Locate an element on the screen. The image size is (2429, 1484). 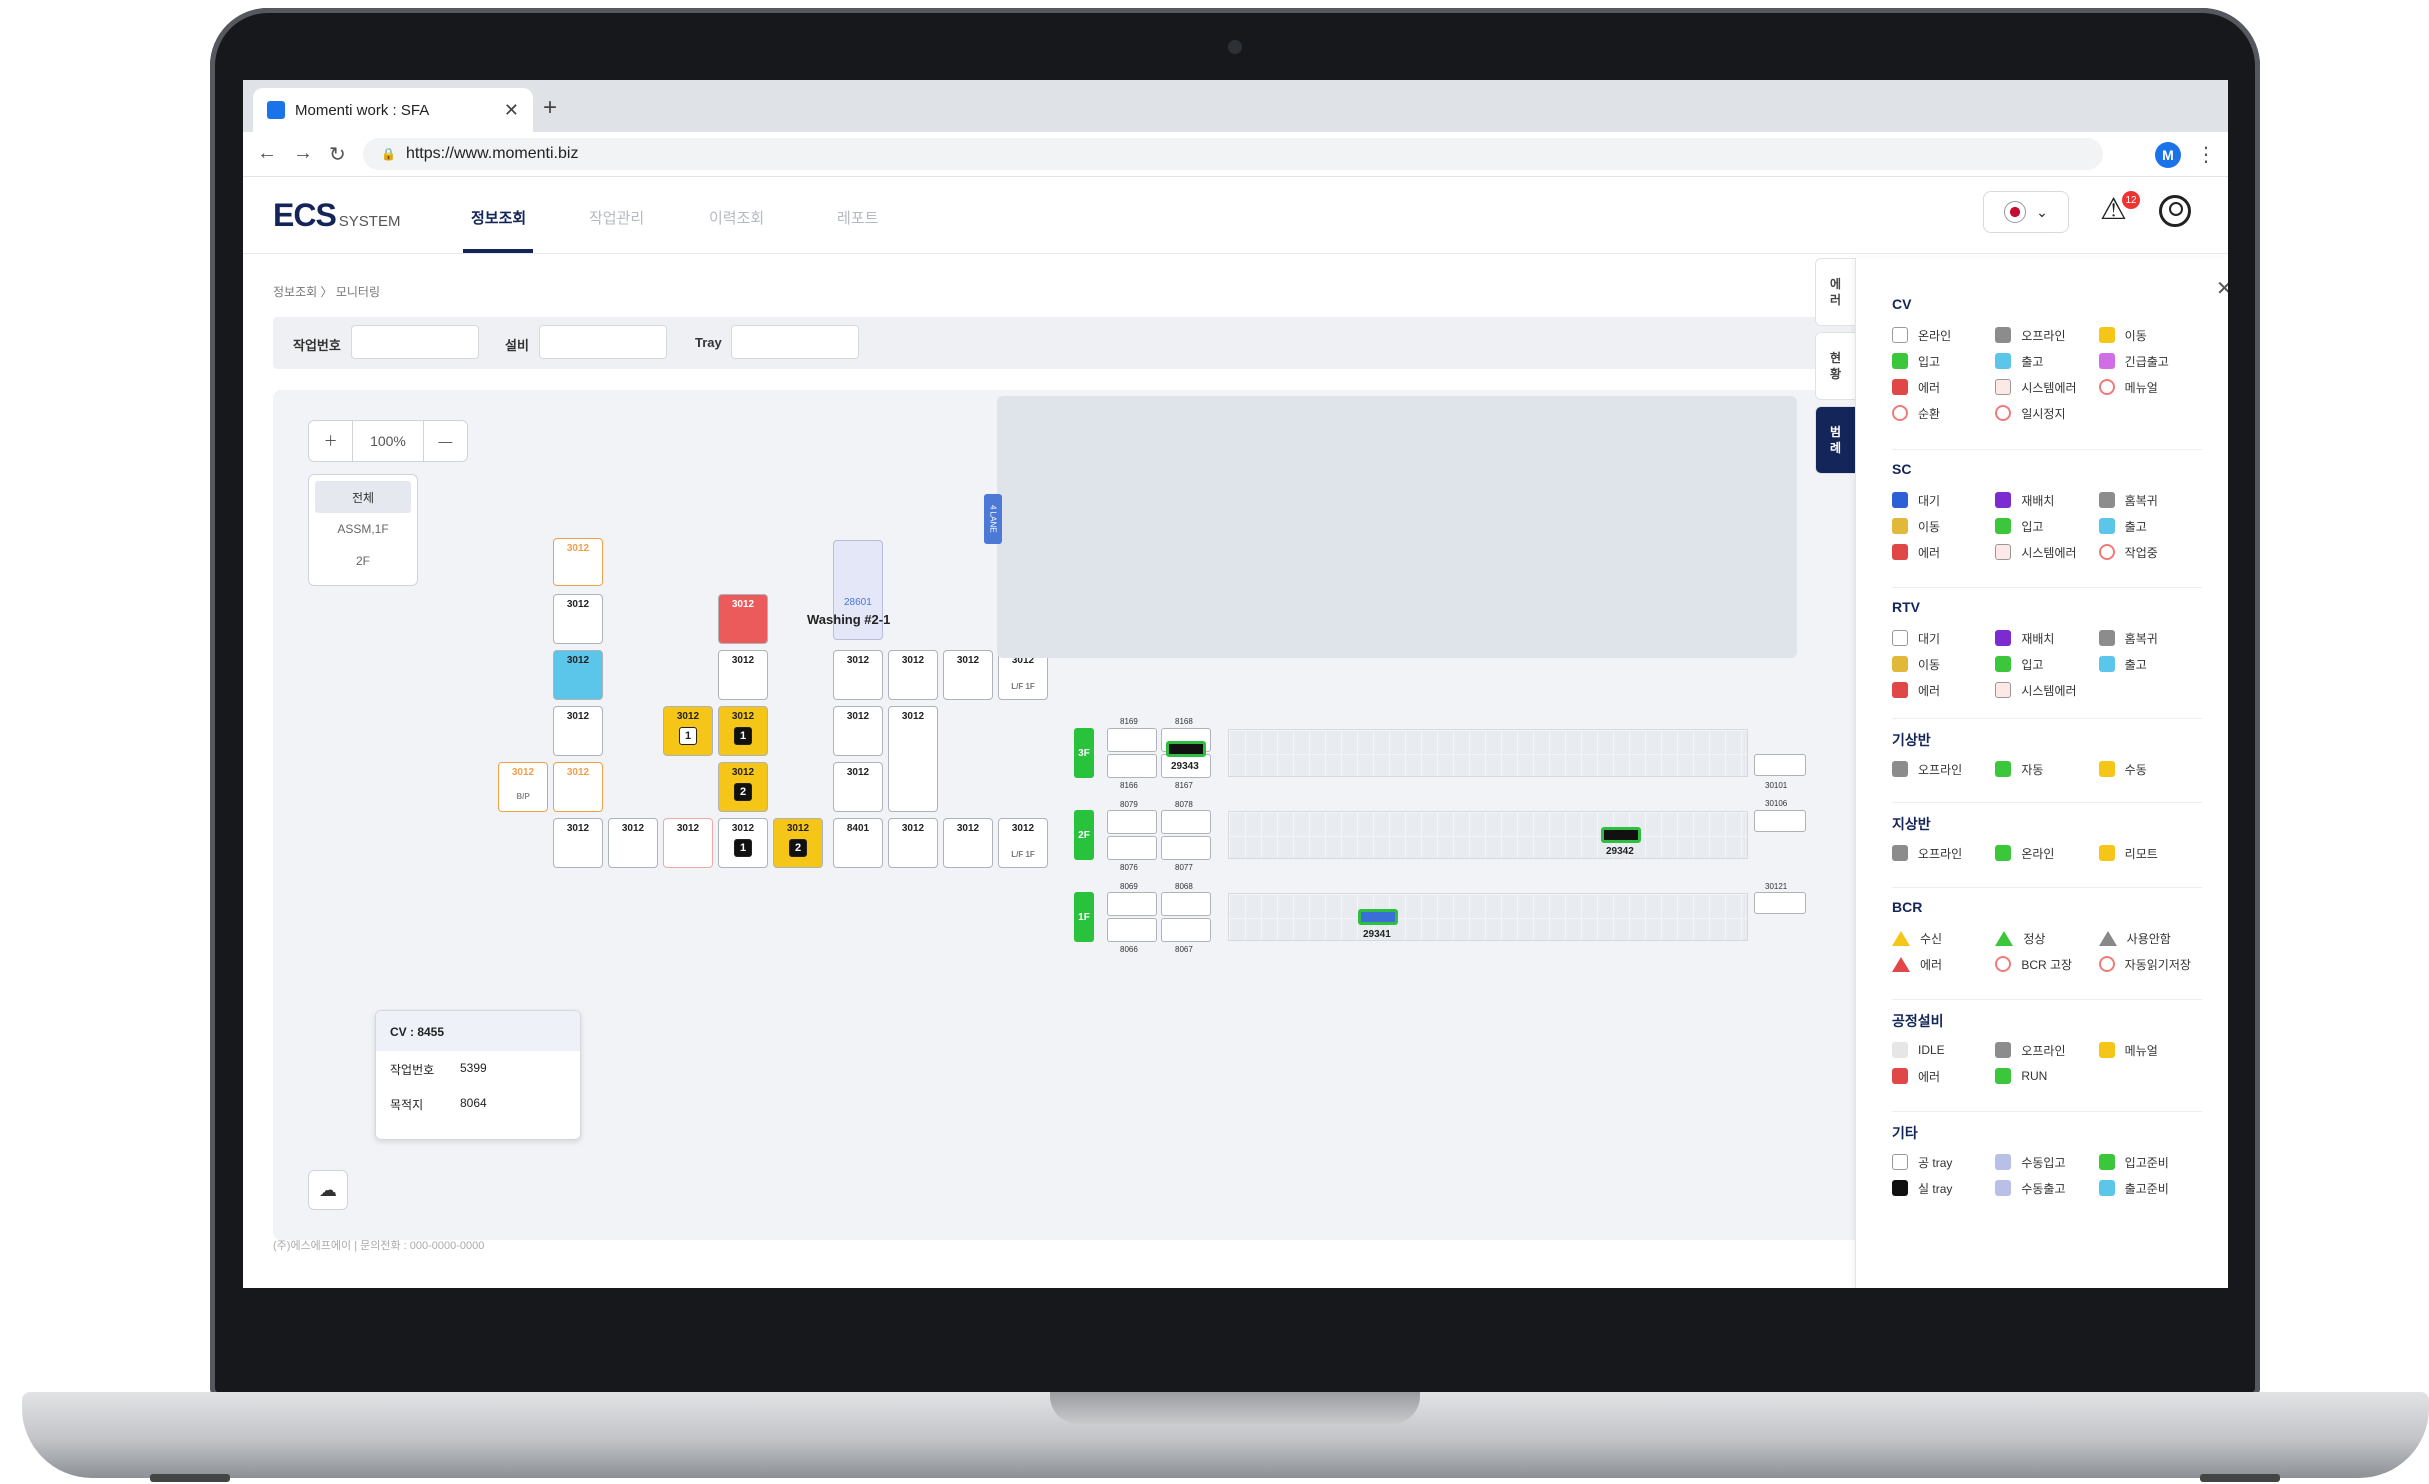
menu-history: 이력조회 is located at coordinates (736, 217).